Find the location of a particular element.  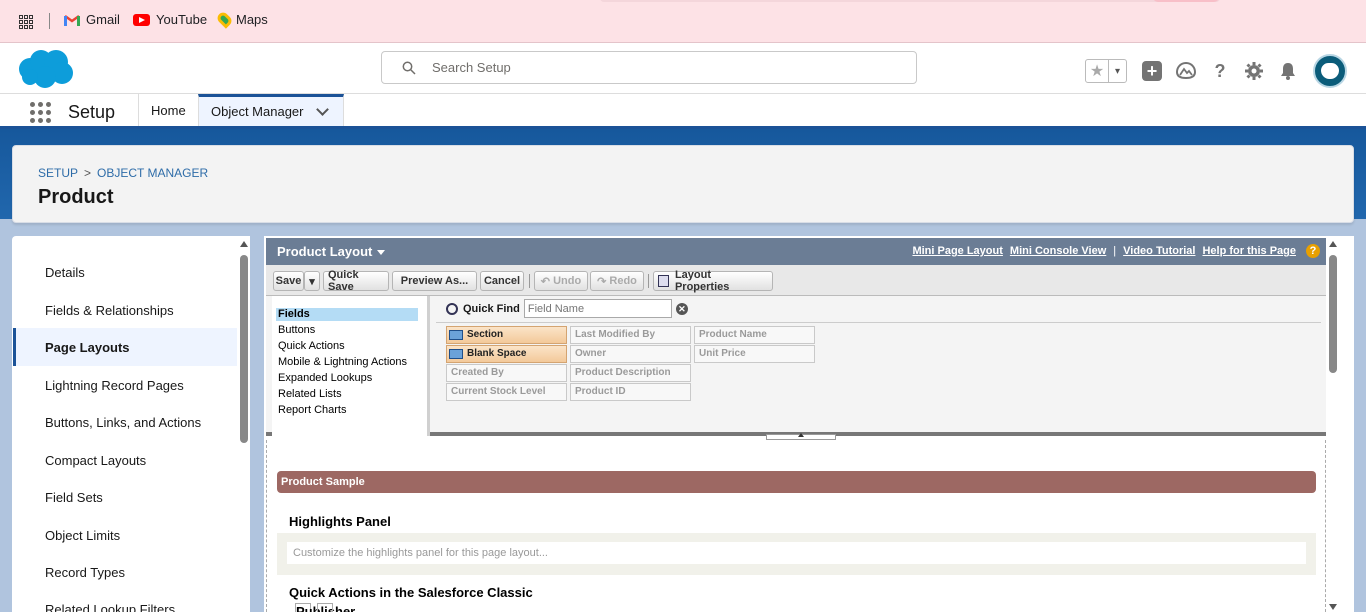

bookmark-maps: Maps is located at coordinates (241, 19).